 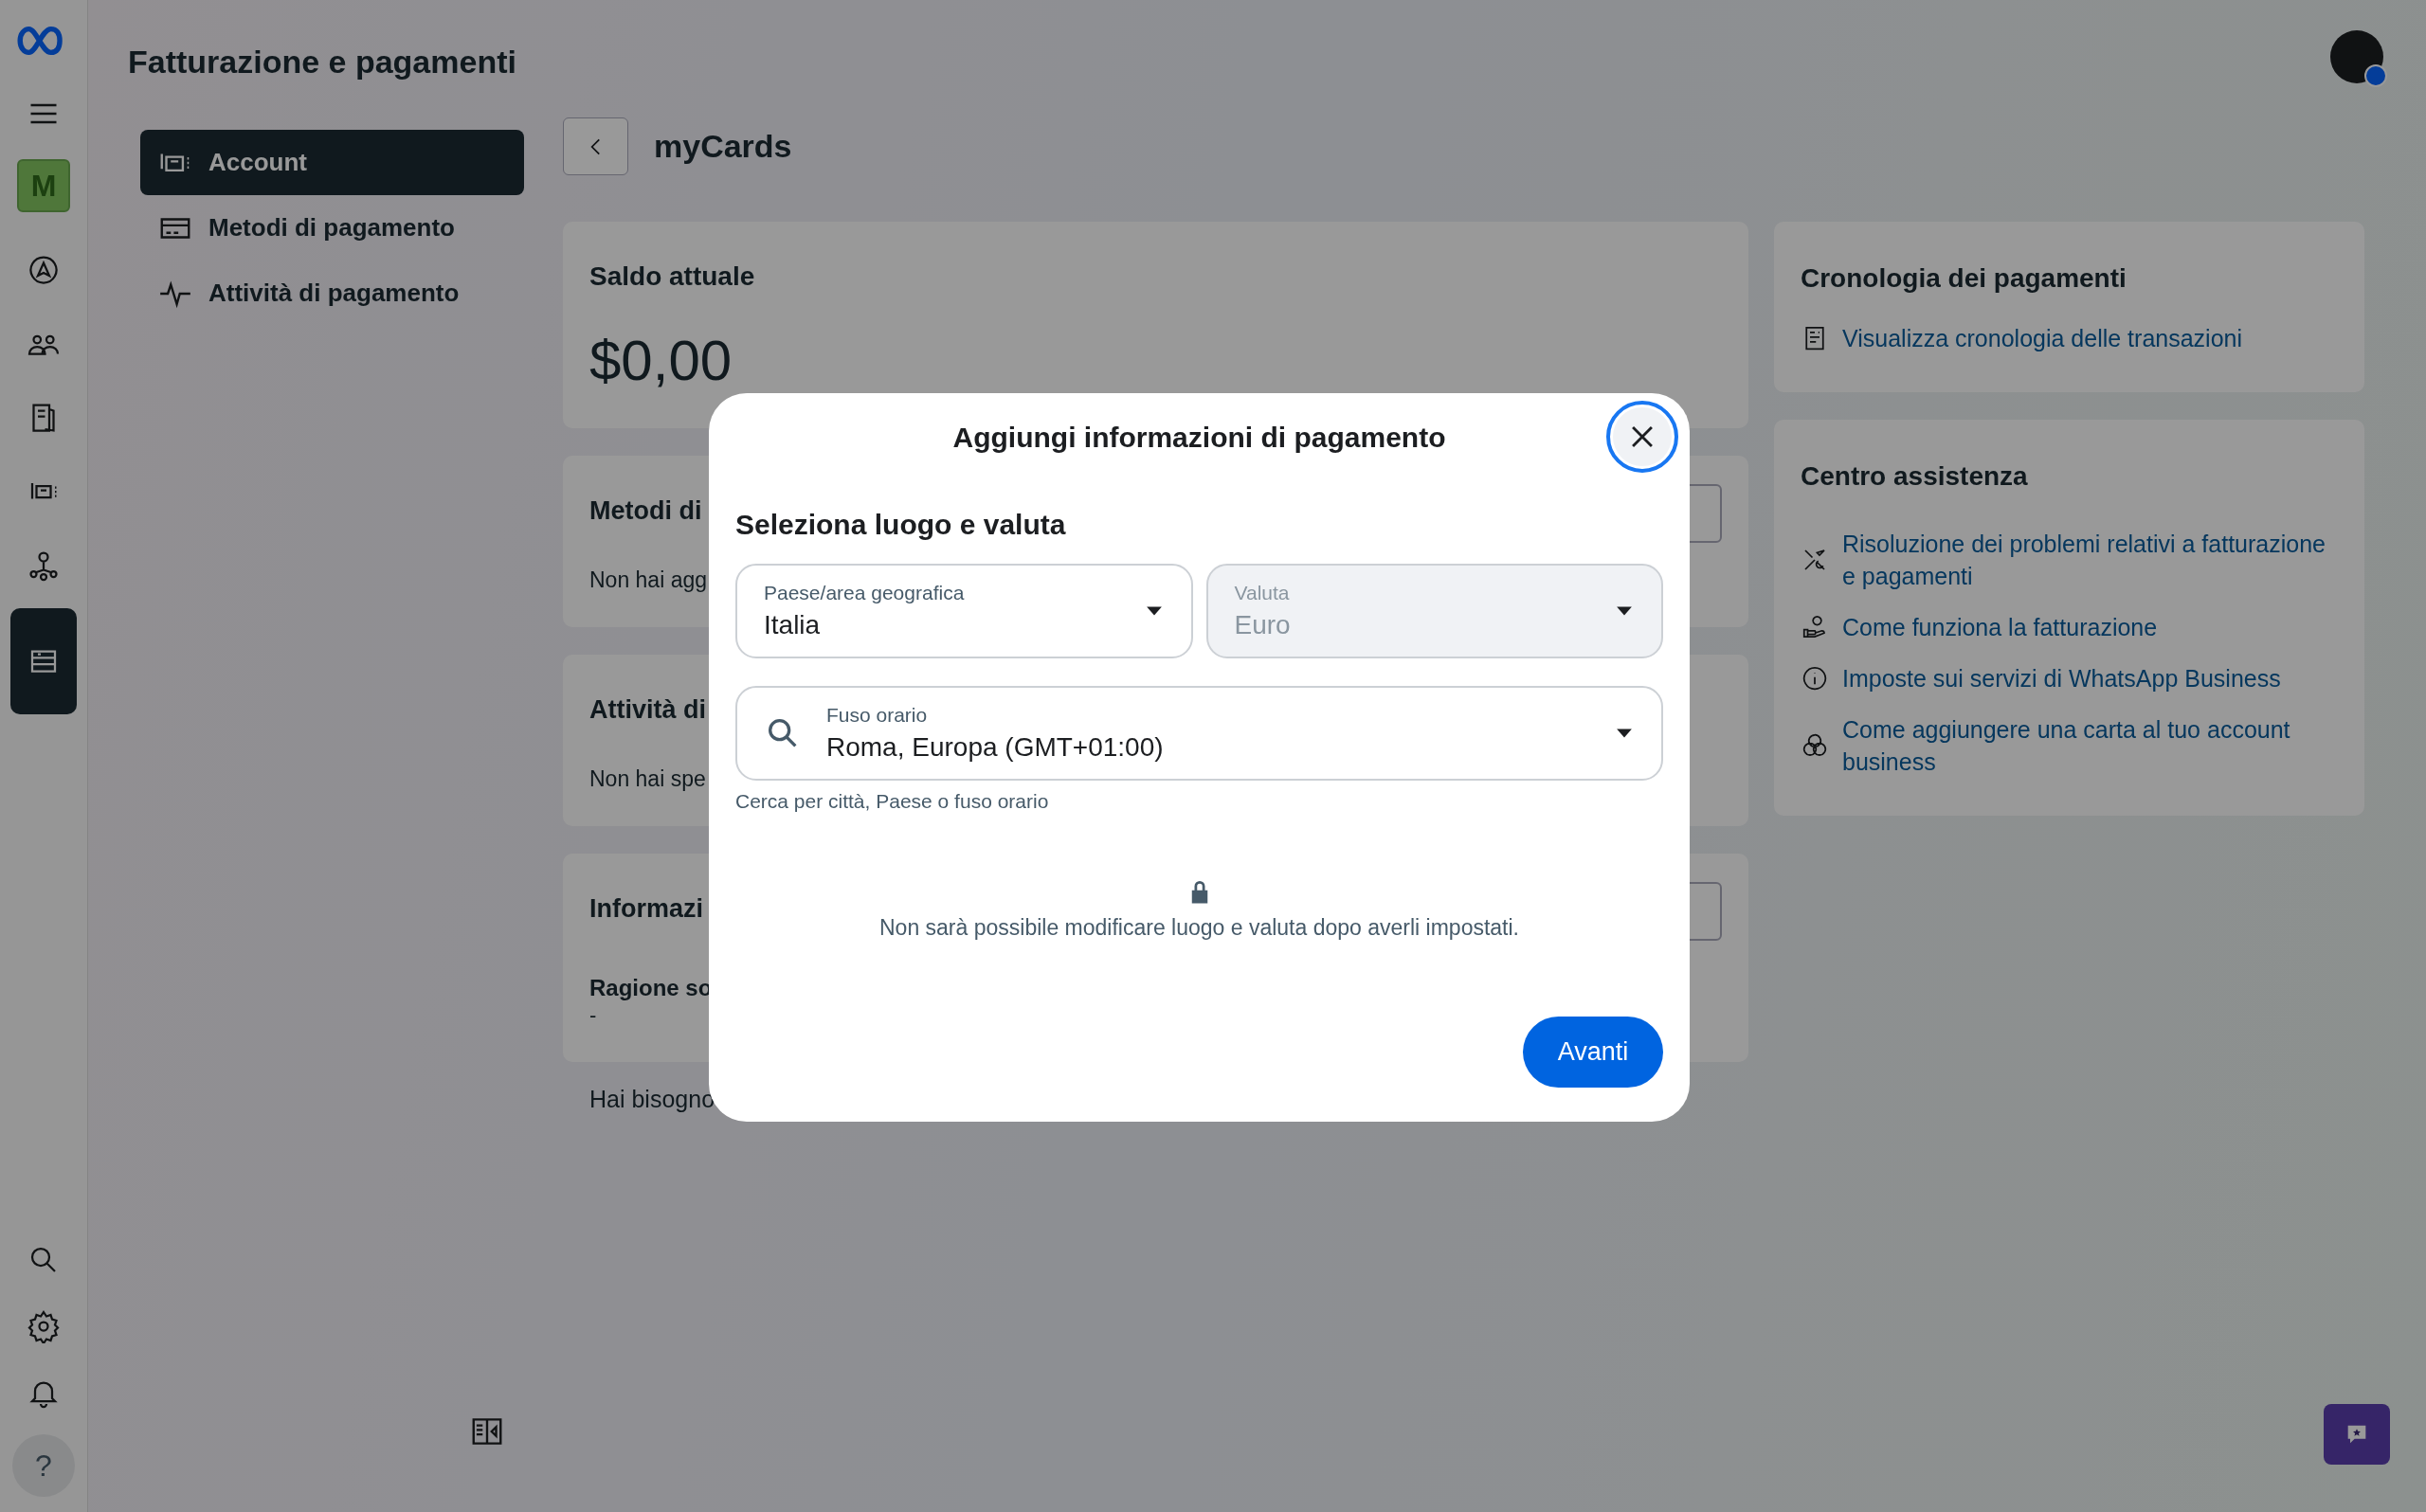 I want to click on nav-item: Metodi di pagamento, so click(x=332, y=228).